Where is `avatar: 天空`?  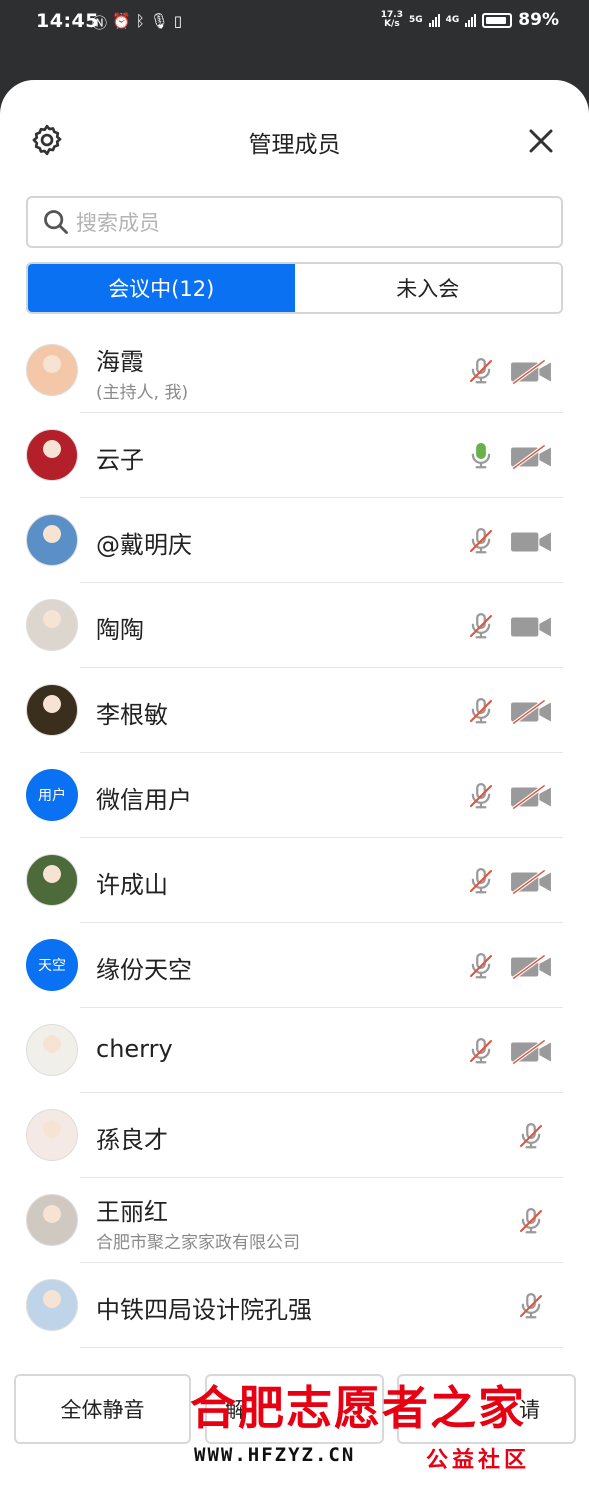 avatar: 天空 is located at coordinates (52, 965).